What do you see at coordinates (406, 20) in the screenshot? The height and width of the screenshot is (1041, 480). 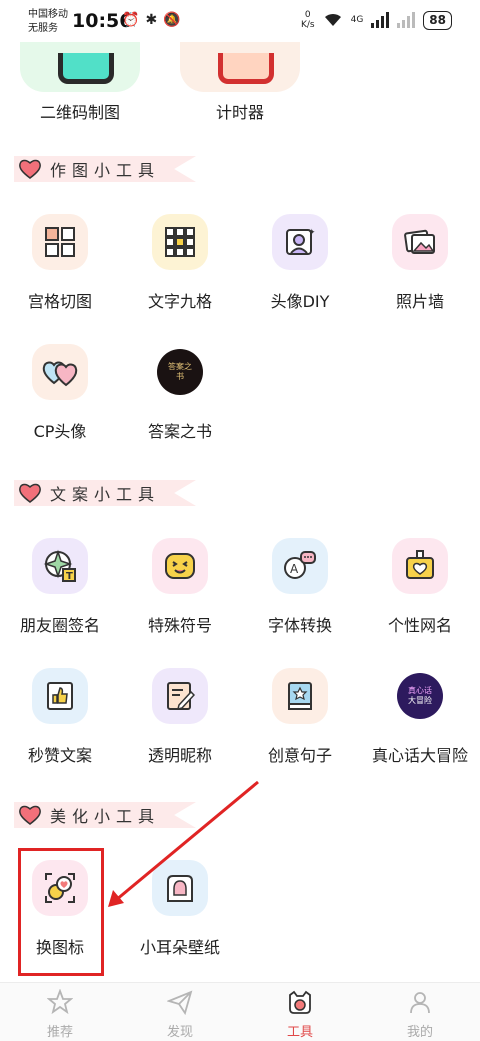 I see `no-signal-icon` at bounding box center [406, 20].